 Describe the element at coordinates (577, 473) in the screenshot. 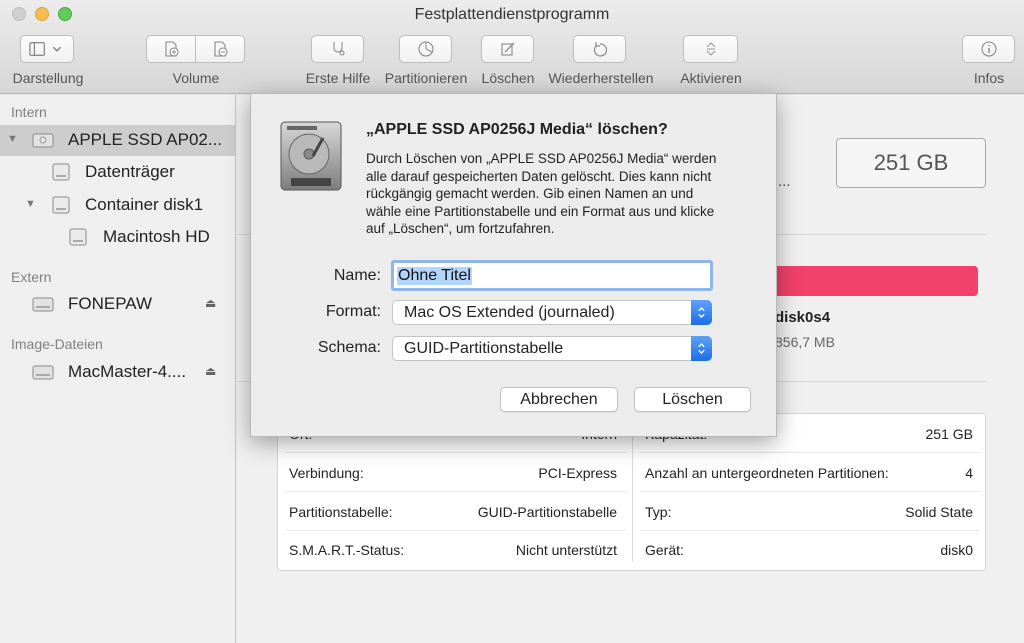

I see `info-value: PCI-Express` at that location.